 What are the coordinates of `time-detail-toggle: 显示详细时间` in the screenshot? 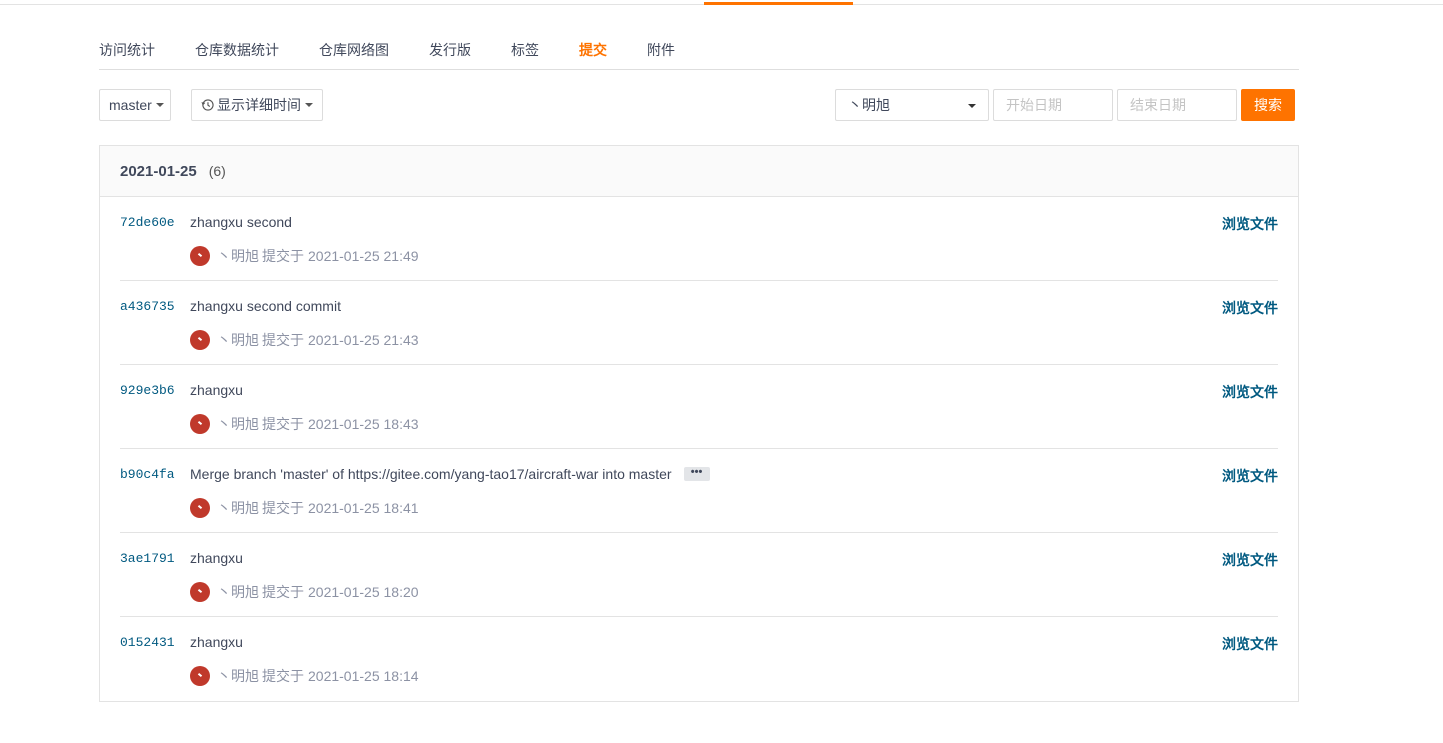 It's located at (257, 105).